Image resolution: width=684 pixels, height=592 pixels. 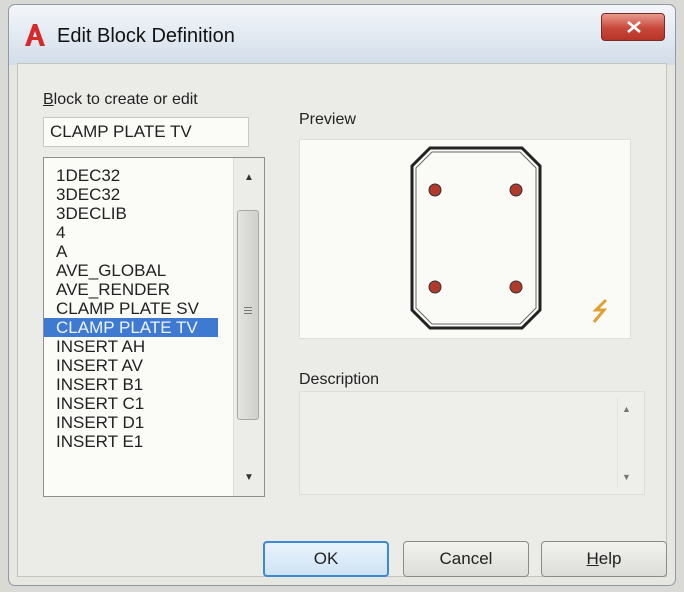 What do you see at coordinates (146, 36) in the screenshot?
I see `dialog-title: Edit Block Definition` at bounding box center [146, 36].